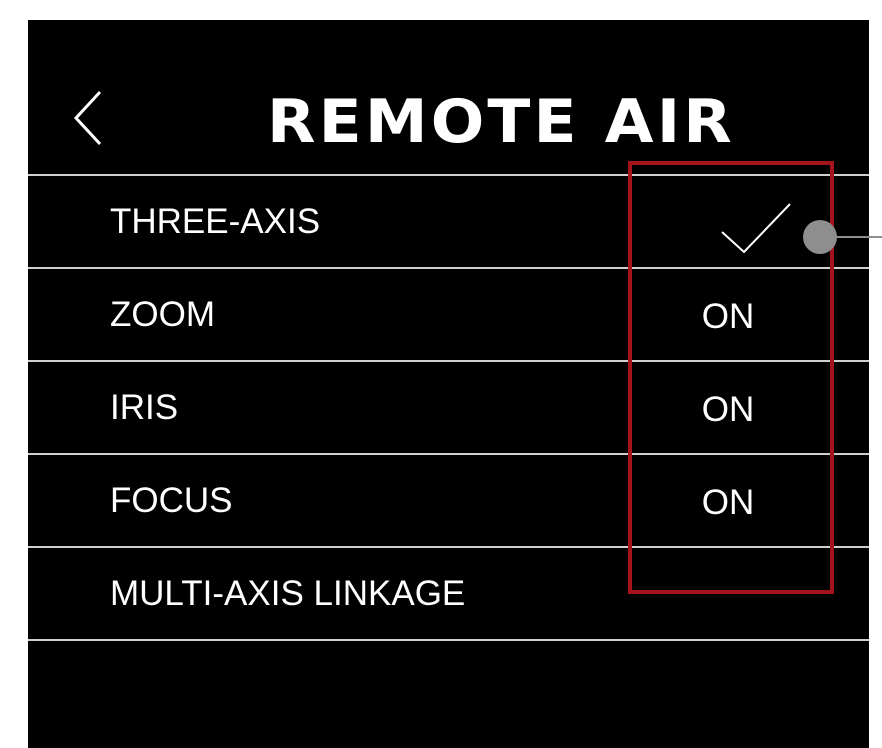 The image size is (882, 748). I want to click on menu-item-label: ZOOM, so click(162, 314).